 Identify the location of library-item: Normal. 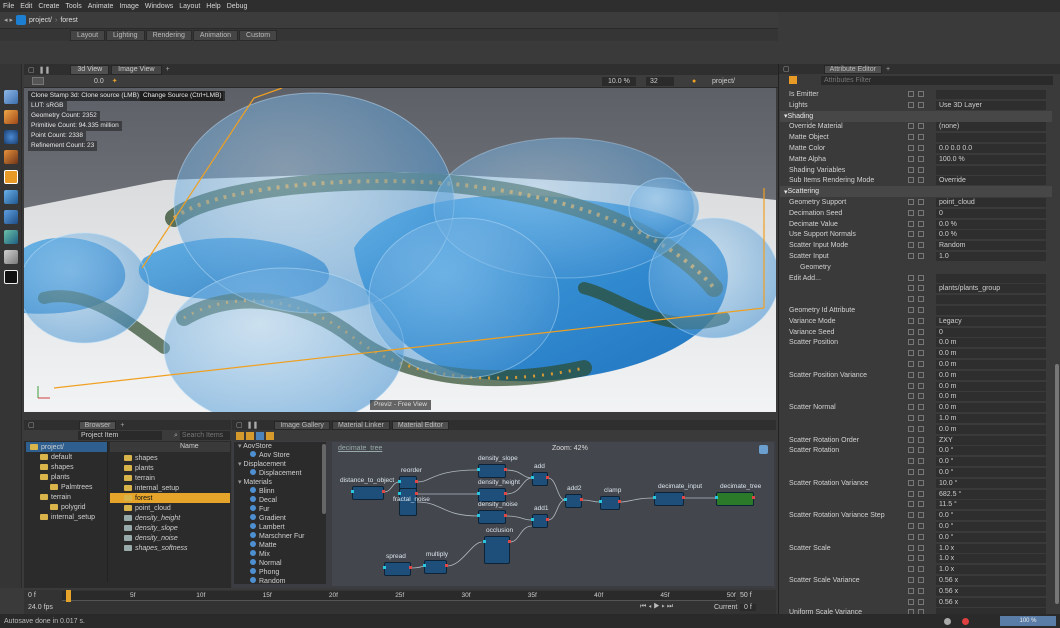
(280, 563).